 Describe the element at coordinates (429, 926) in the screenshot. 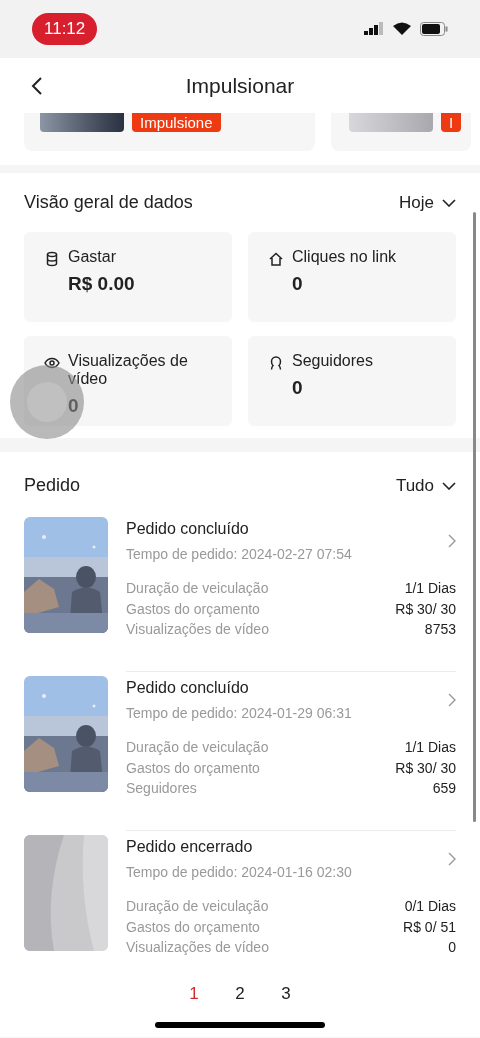

I see `detail-value: R$ 0/ 51` at that location.